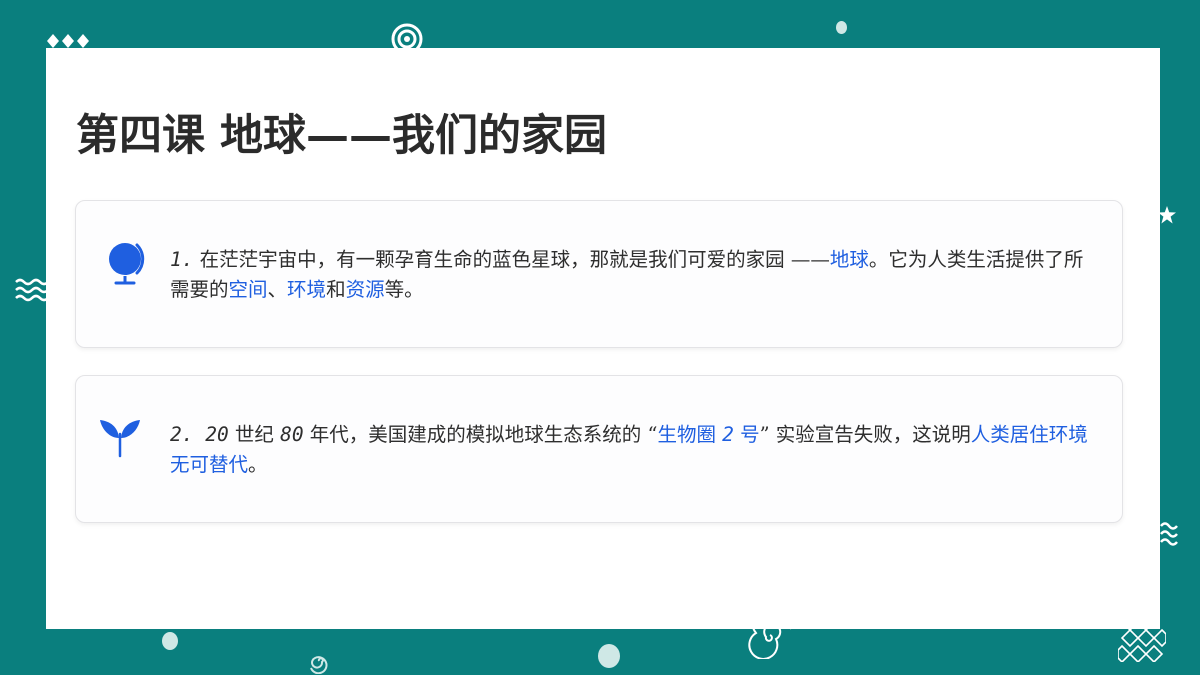  I want to click on text-segment: 。, so click(258, 464).